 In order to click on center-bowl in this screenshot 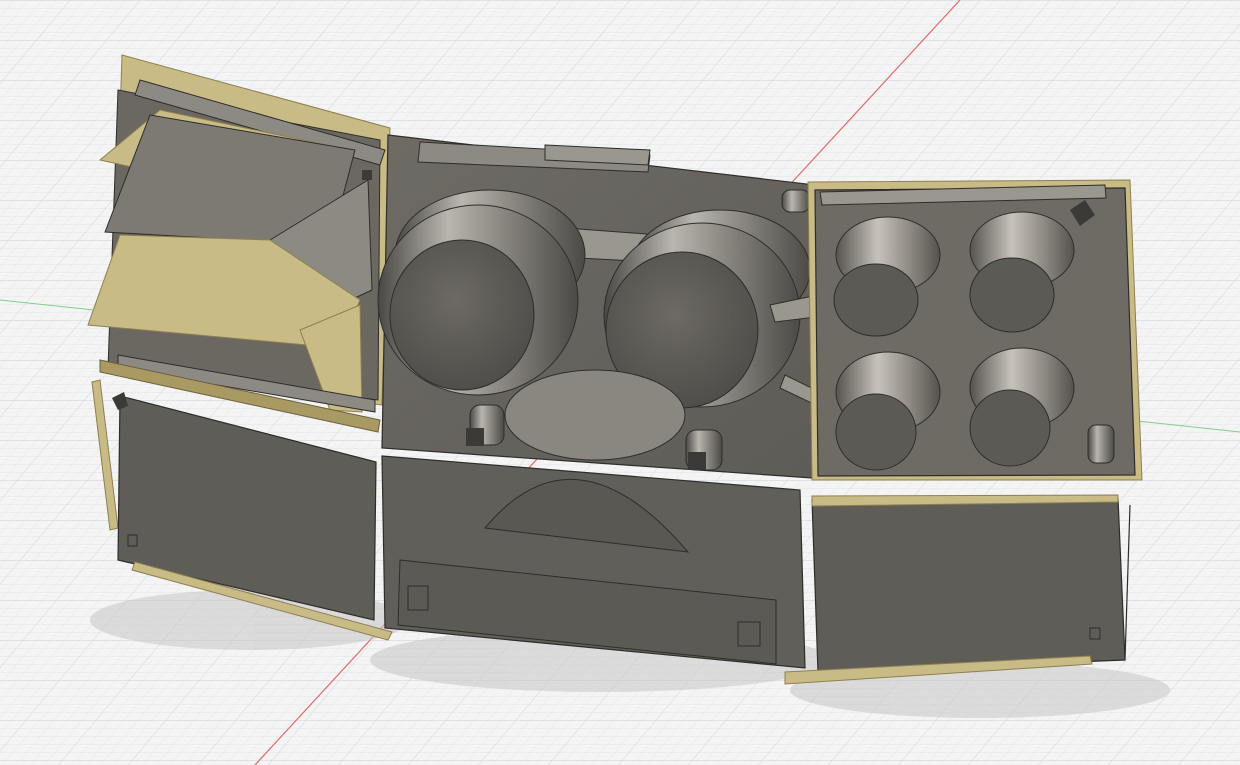, I will do `click(595, 415)`.